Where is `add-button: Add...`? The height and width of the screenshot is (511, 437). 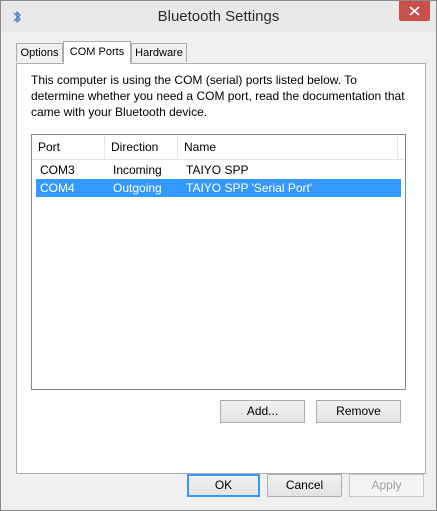
add-button: Add... is located at coordinates (262, 411).